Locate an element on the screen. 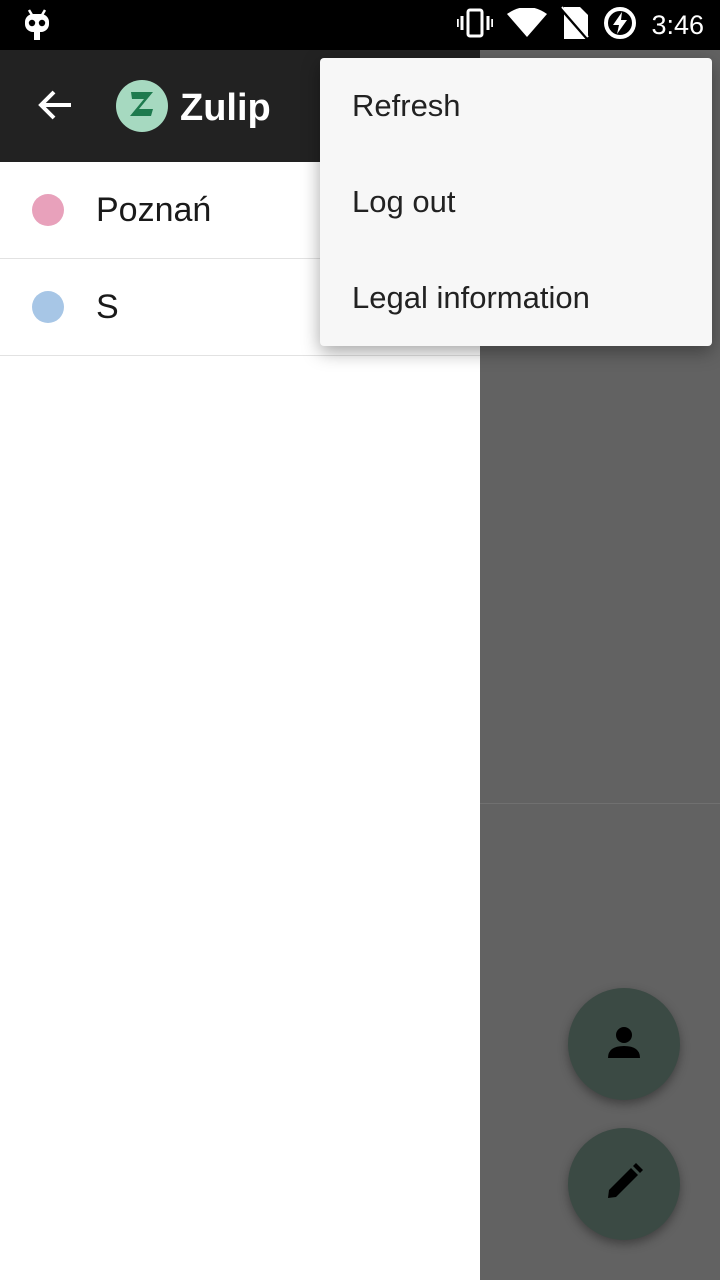 Image resolution: width=720 pixels, height=1280 pixels. zulip-logo-icon is located at coordinates (142, 106).